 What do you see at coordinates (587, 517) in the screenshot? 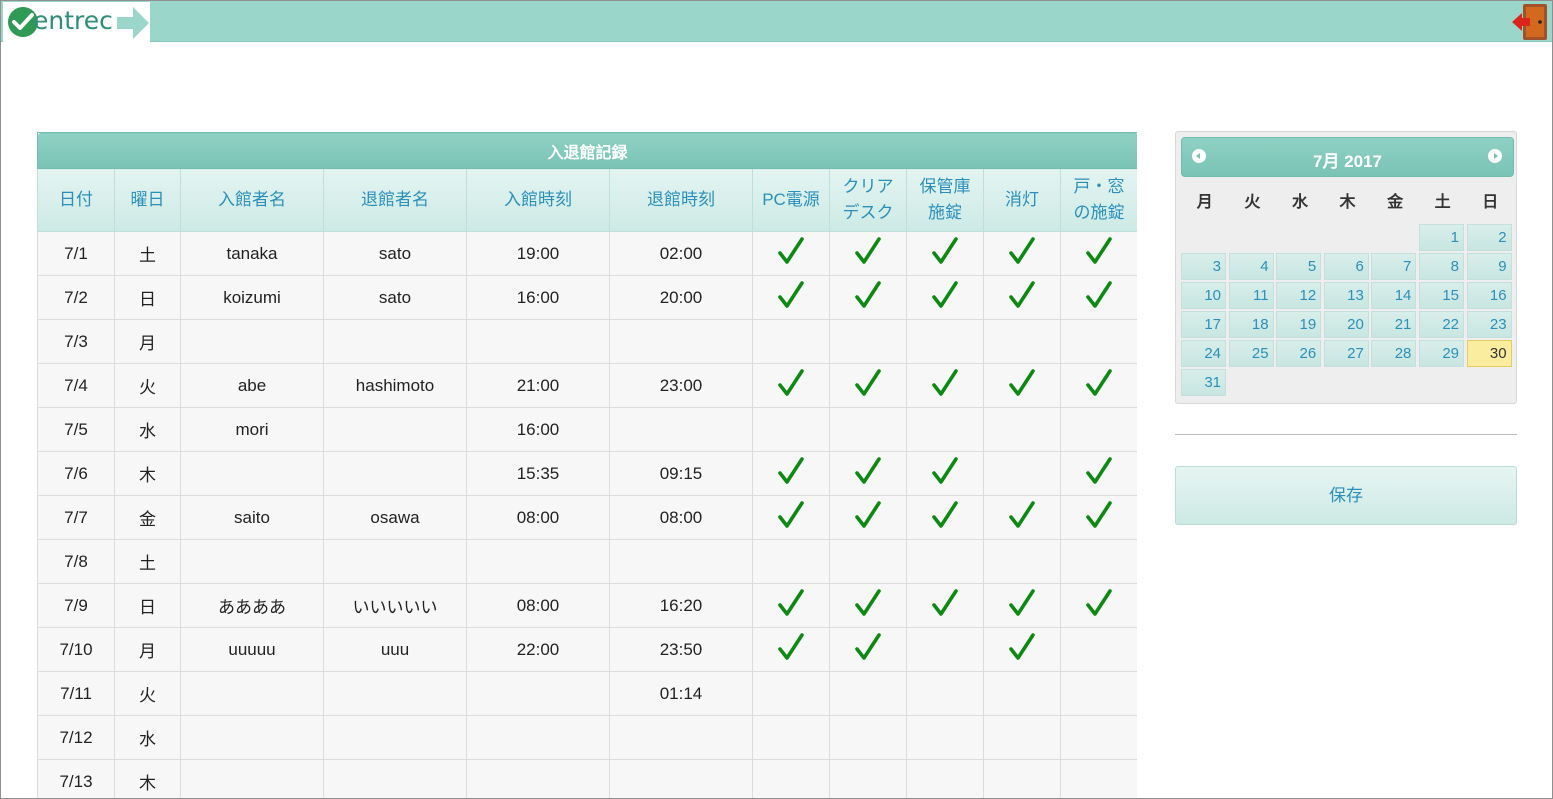
I see `table-row: 7/7 金 saito osawa 08:00 08:00` at bounding box center [587, 517].